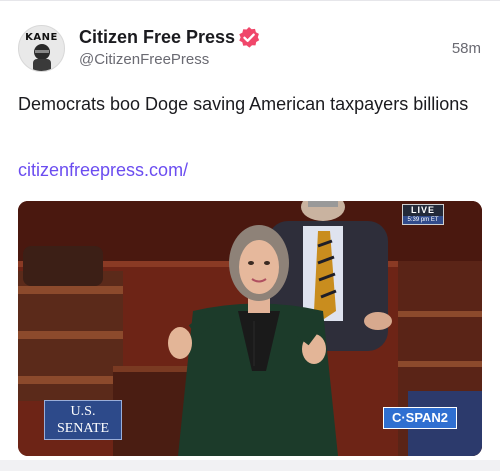 The height and width of the screenshot is (471, 500). Describe the element at coordinates (466, 48) in the screenshot. I see `post-timestamp: 58m` at that location.